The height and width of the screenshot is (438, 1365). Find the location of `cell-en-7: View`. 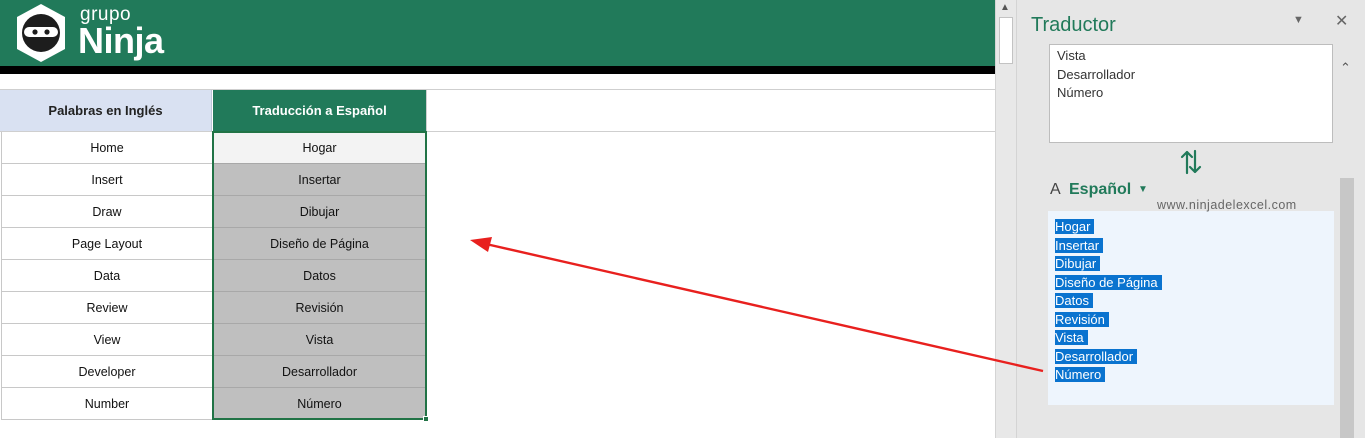

cell-en-7: View is located at coordinates (106, 340).